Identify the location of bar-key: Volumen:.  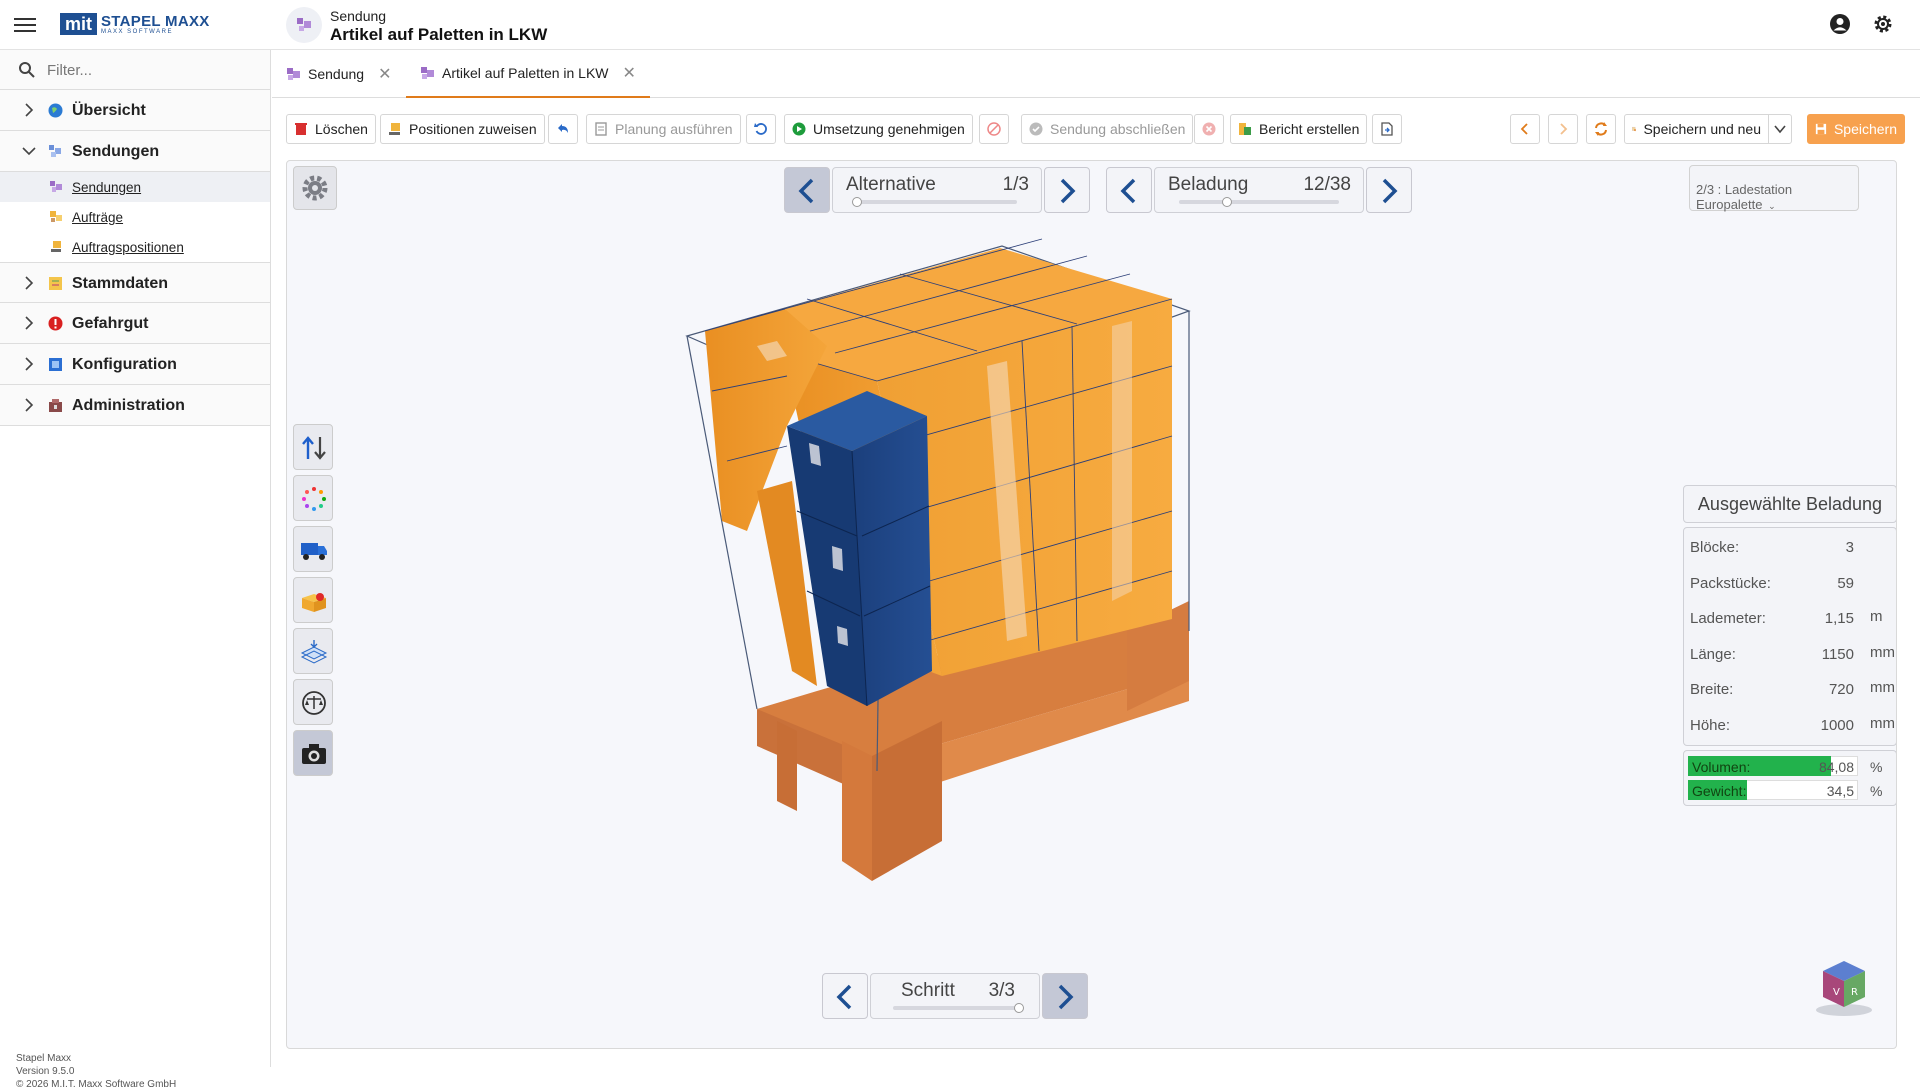
(1721, 767).